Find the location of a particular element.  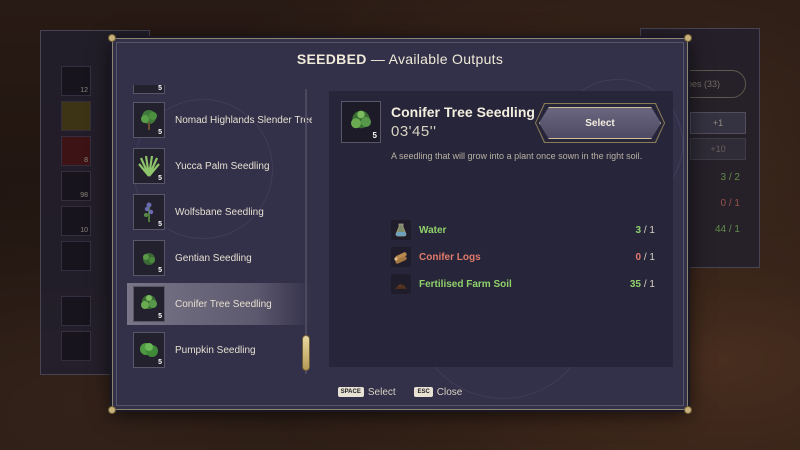

list-item: 5 Gentian Seedling is located at coordinates (219, 258).